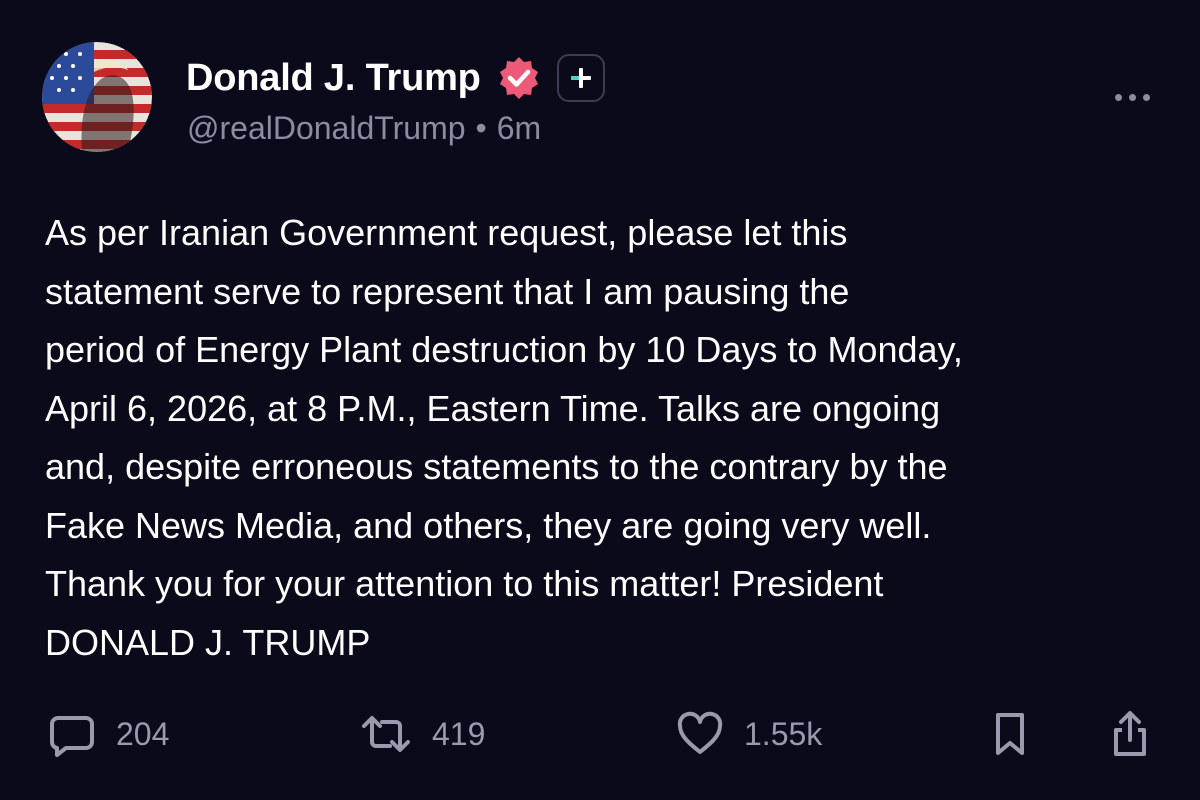 The width and height of the screenshot is (1200, 800). I want to click on share-icon, so click(1130, 733).